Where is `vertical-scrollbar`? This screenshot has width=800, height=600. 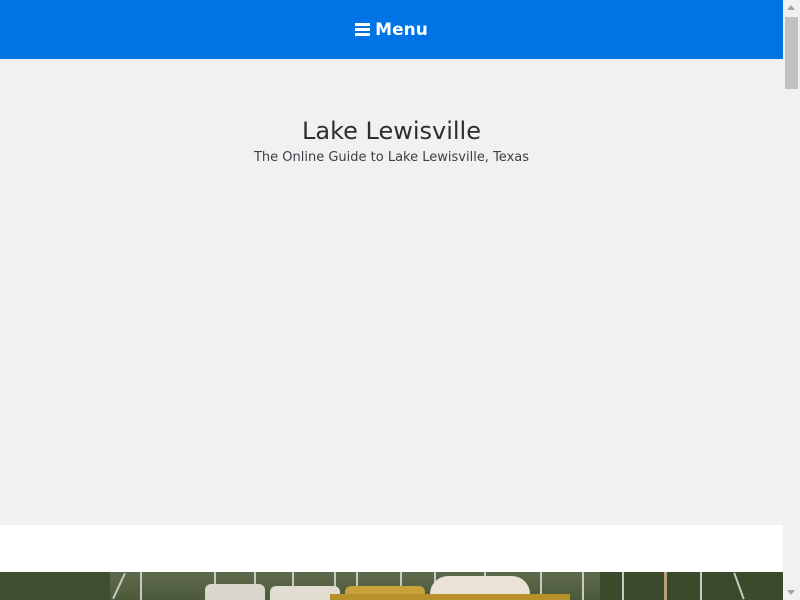 vertical-scrollbar is located at coordinates (791, 300).